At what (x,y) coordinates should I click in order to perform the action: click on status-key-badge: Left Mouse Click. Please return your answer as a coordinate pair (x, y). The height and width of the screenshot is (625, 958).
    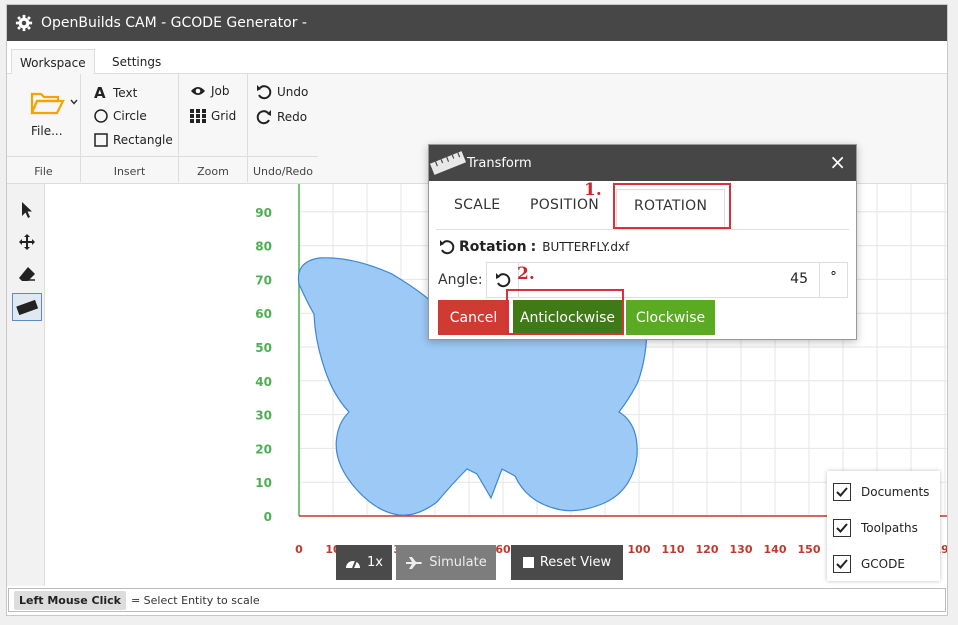
    Looking at the image, I should click on (70, 600).